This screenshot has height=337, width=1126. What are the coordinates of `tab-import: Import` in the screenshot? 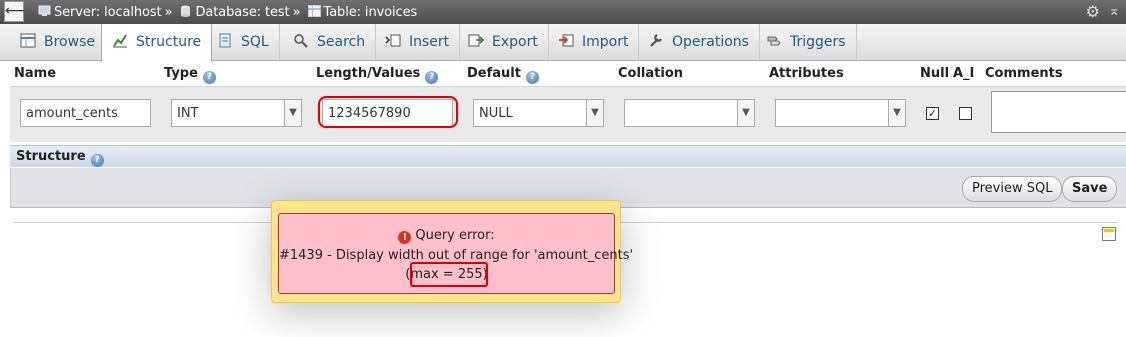 It's located at (594, 42).